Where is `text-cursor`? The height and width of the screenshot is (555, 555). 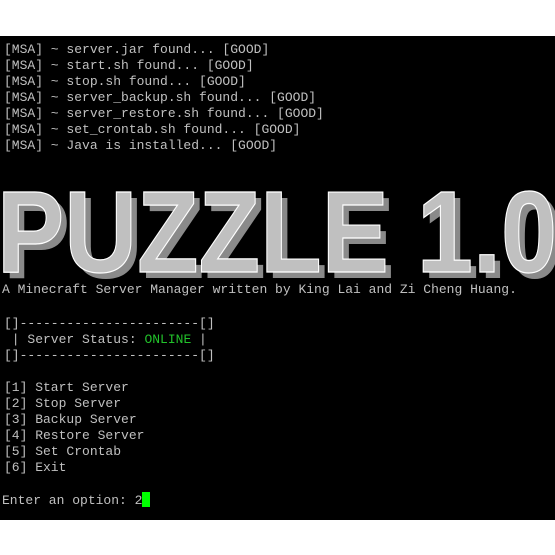
text-cursor is located at coordinates (146, 499).